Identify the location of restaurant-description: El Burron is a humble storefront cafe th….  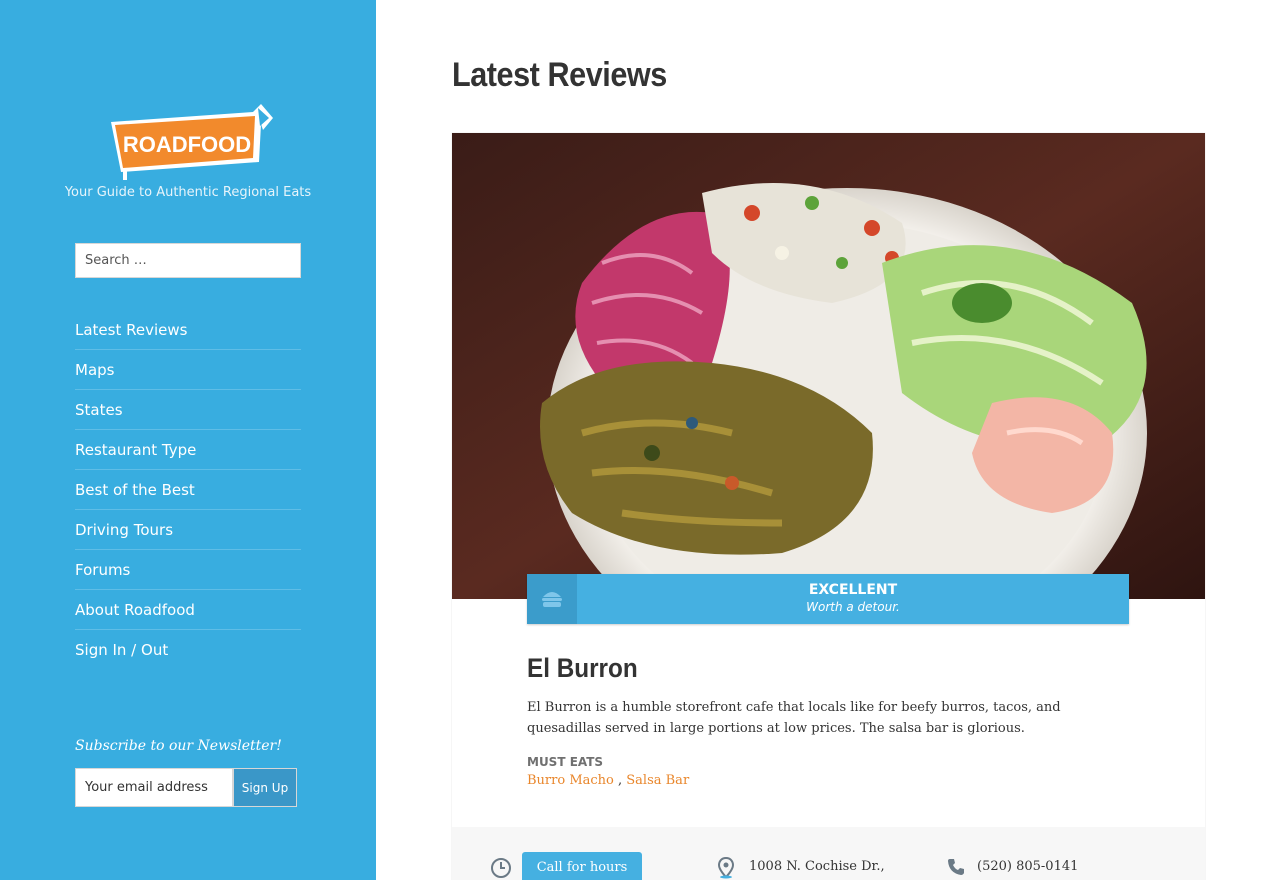
(794, 718).